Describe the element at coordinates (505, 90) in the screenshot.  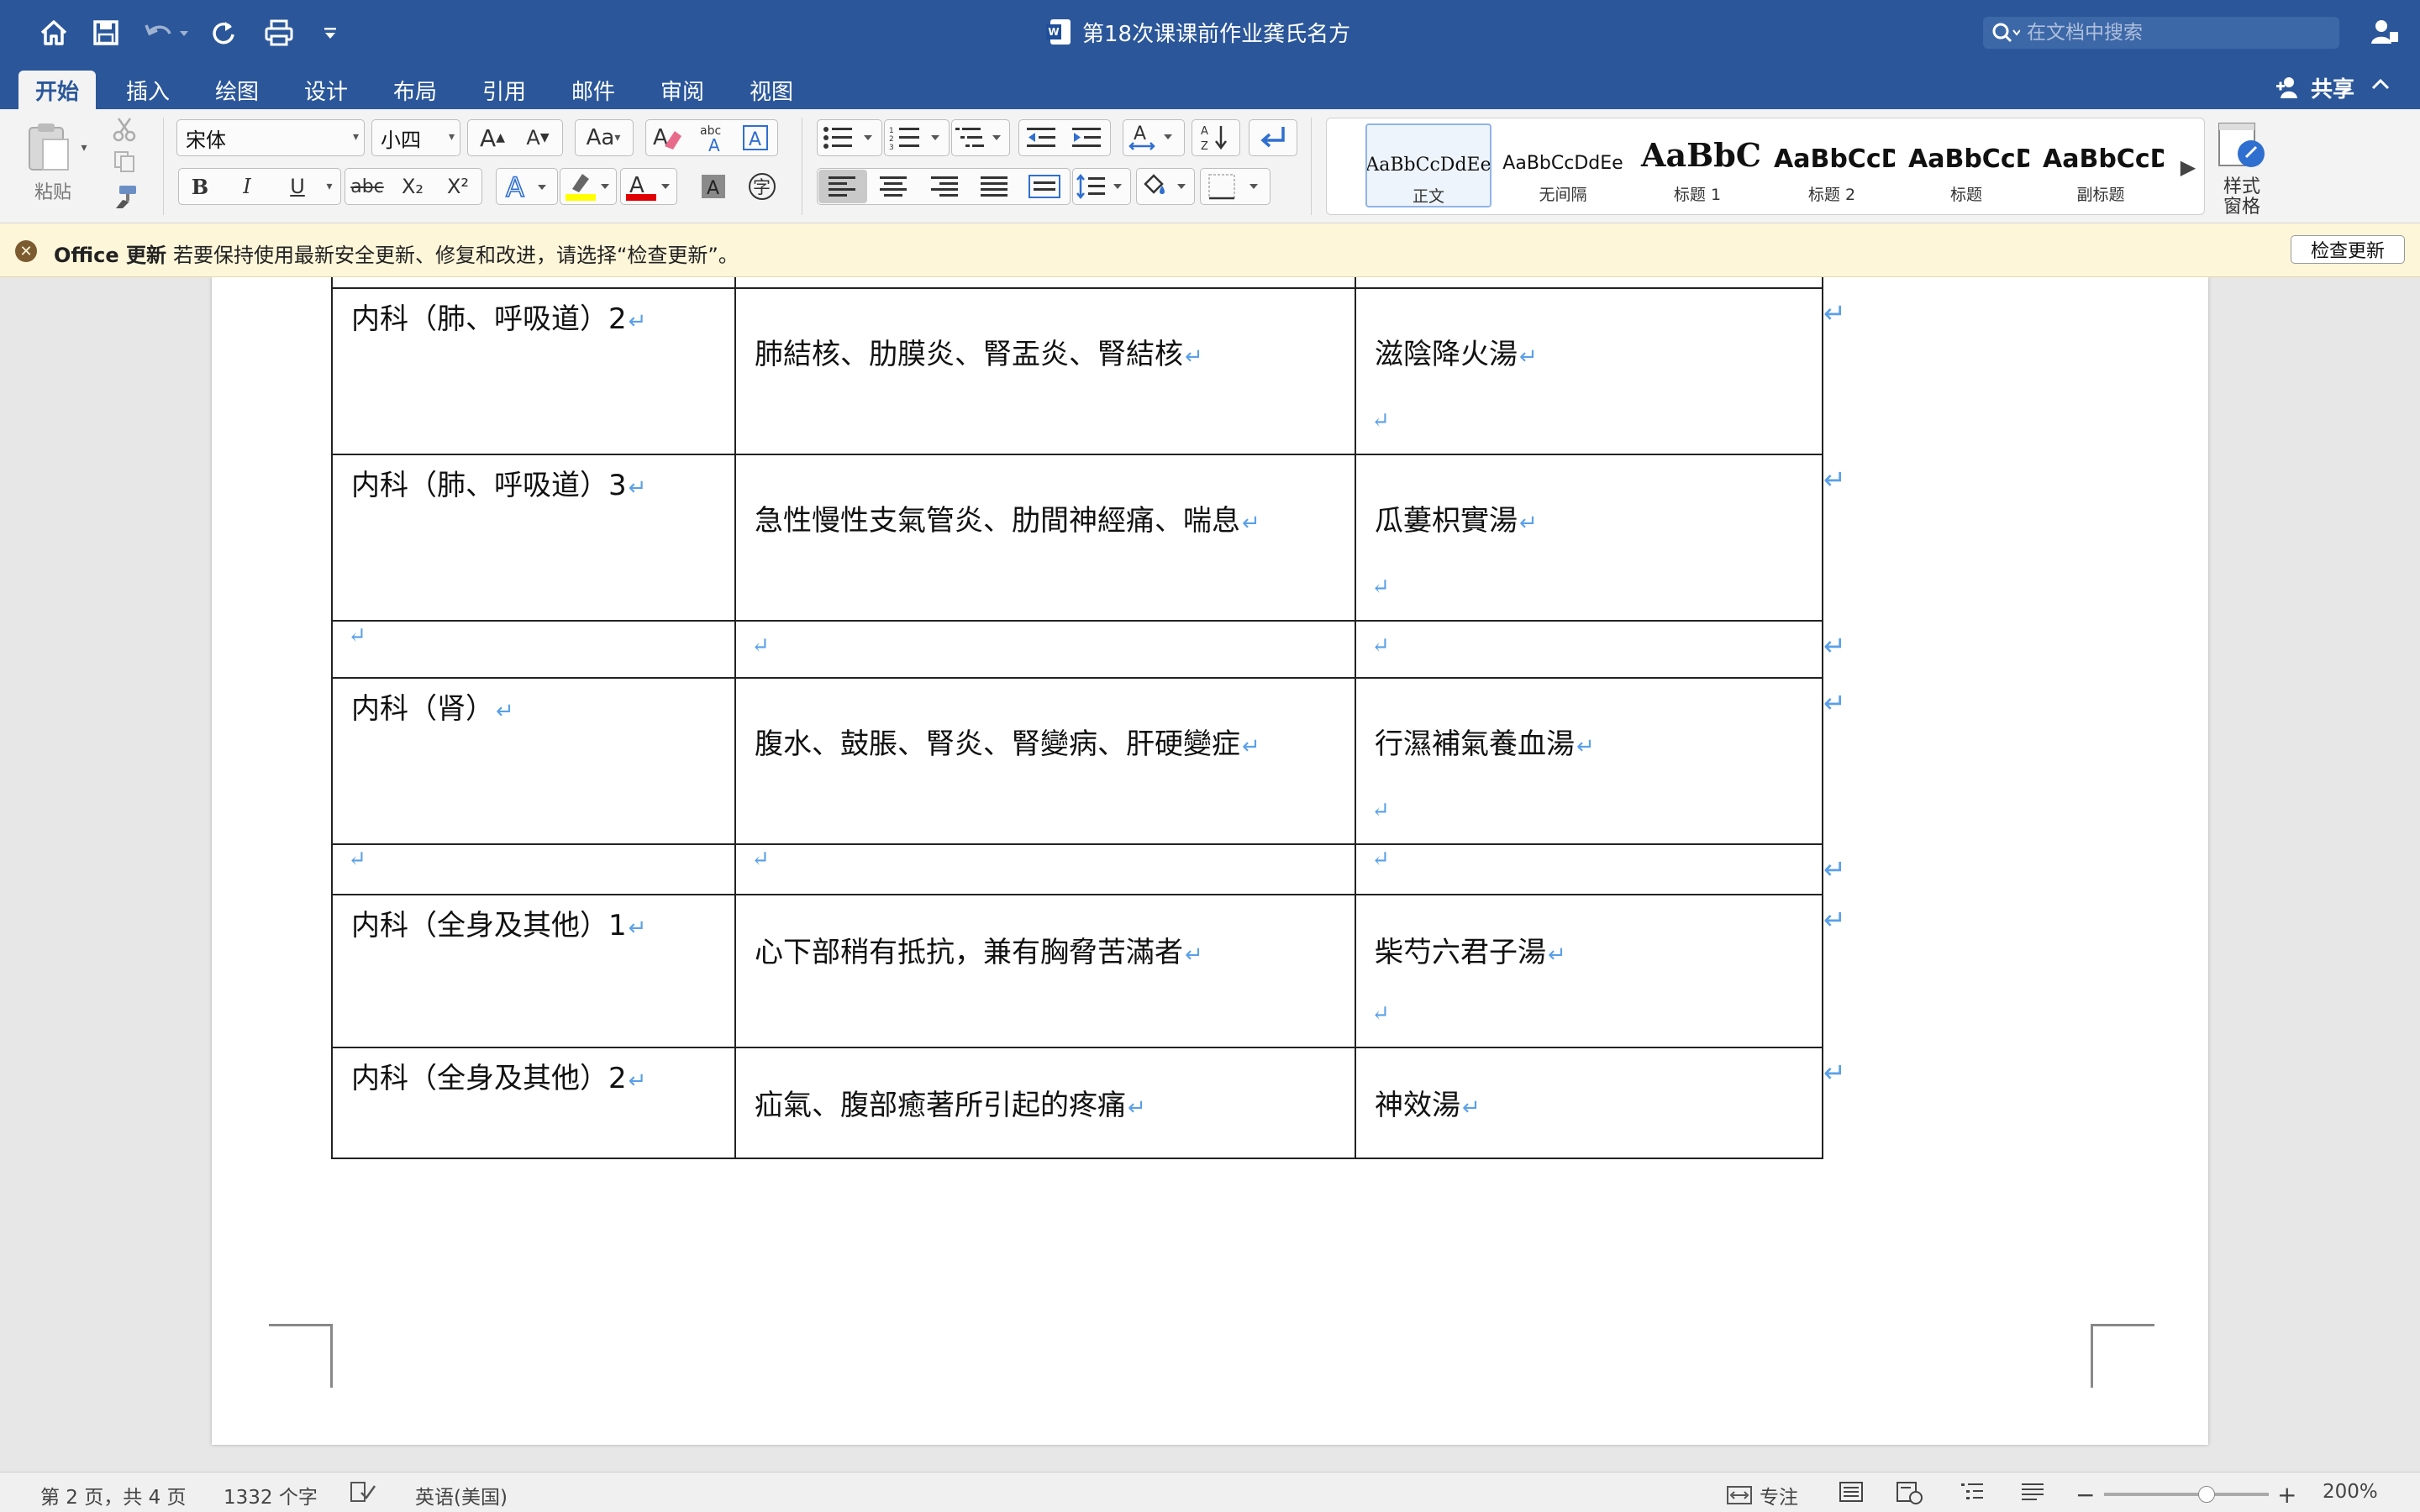
I see `tab-references: 引用` at that location.